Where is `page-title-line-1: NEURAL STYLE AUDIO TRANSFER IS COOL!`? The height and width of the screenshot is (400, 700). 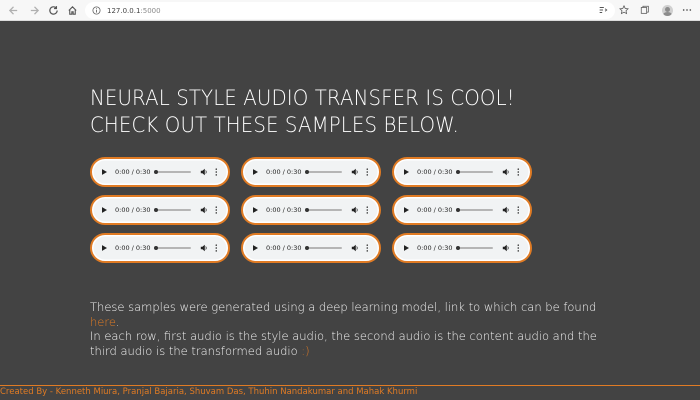 page-title-line-1: NEURAL STYLE AUDIO TRANSFER IS COOL! is located at coordinates (302, 98).